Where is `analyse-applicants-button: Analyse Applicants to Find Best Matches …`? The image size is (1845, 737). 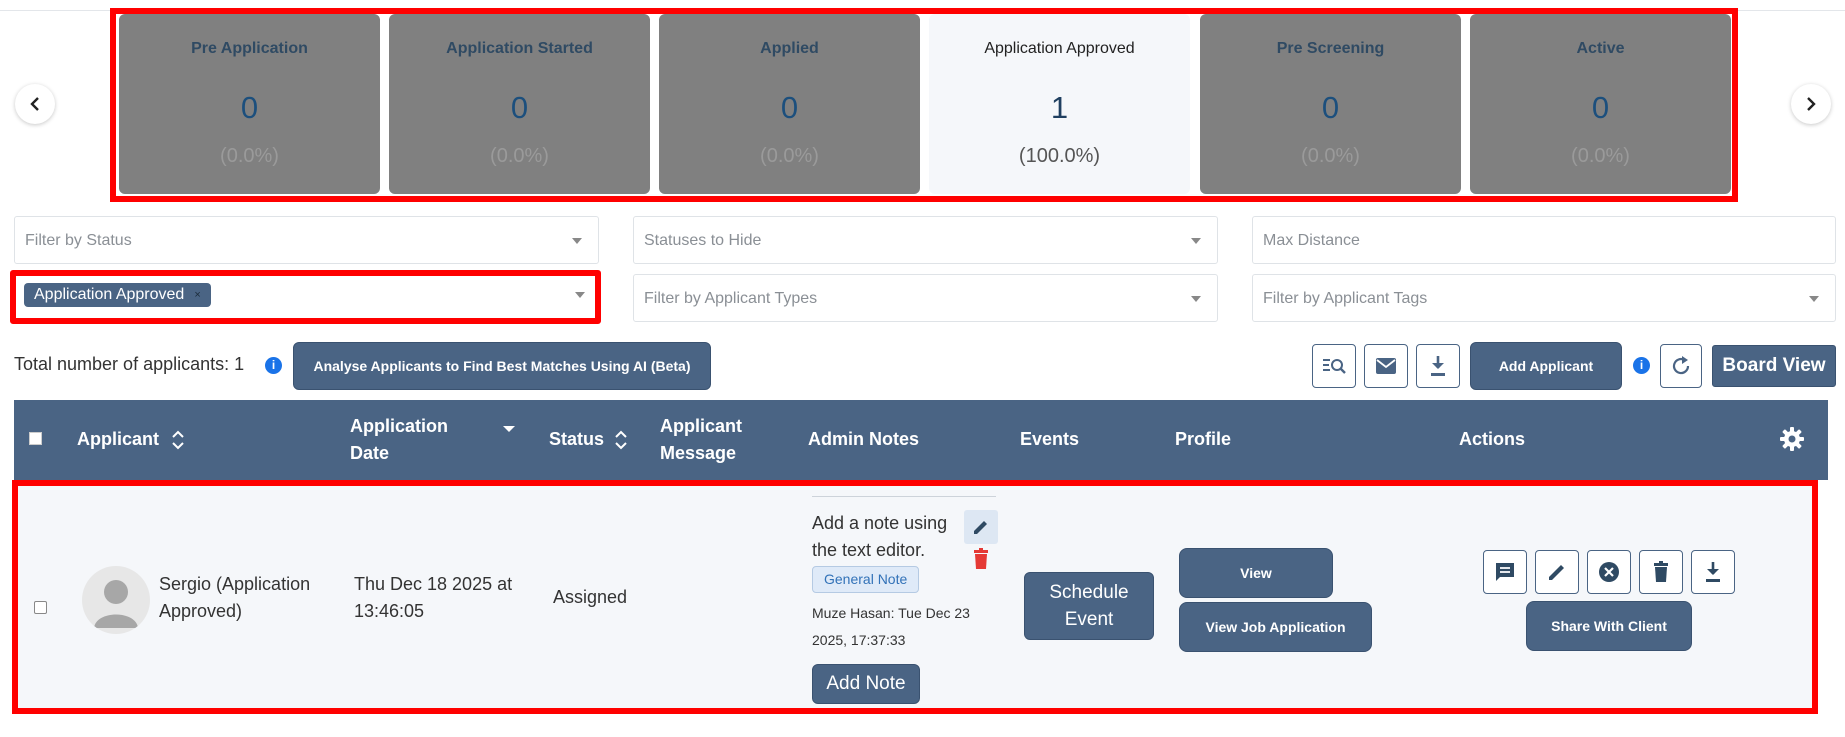 analyse-applicants-button: Analyse Applicants to Find Best Matches … is located at coordinates (502, 366).